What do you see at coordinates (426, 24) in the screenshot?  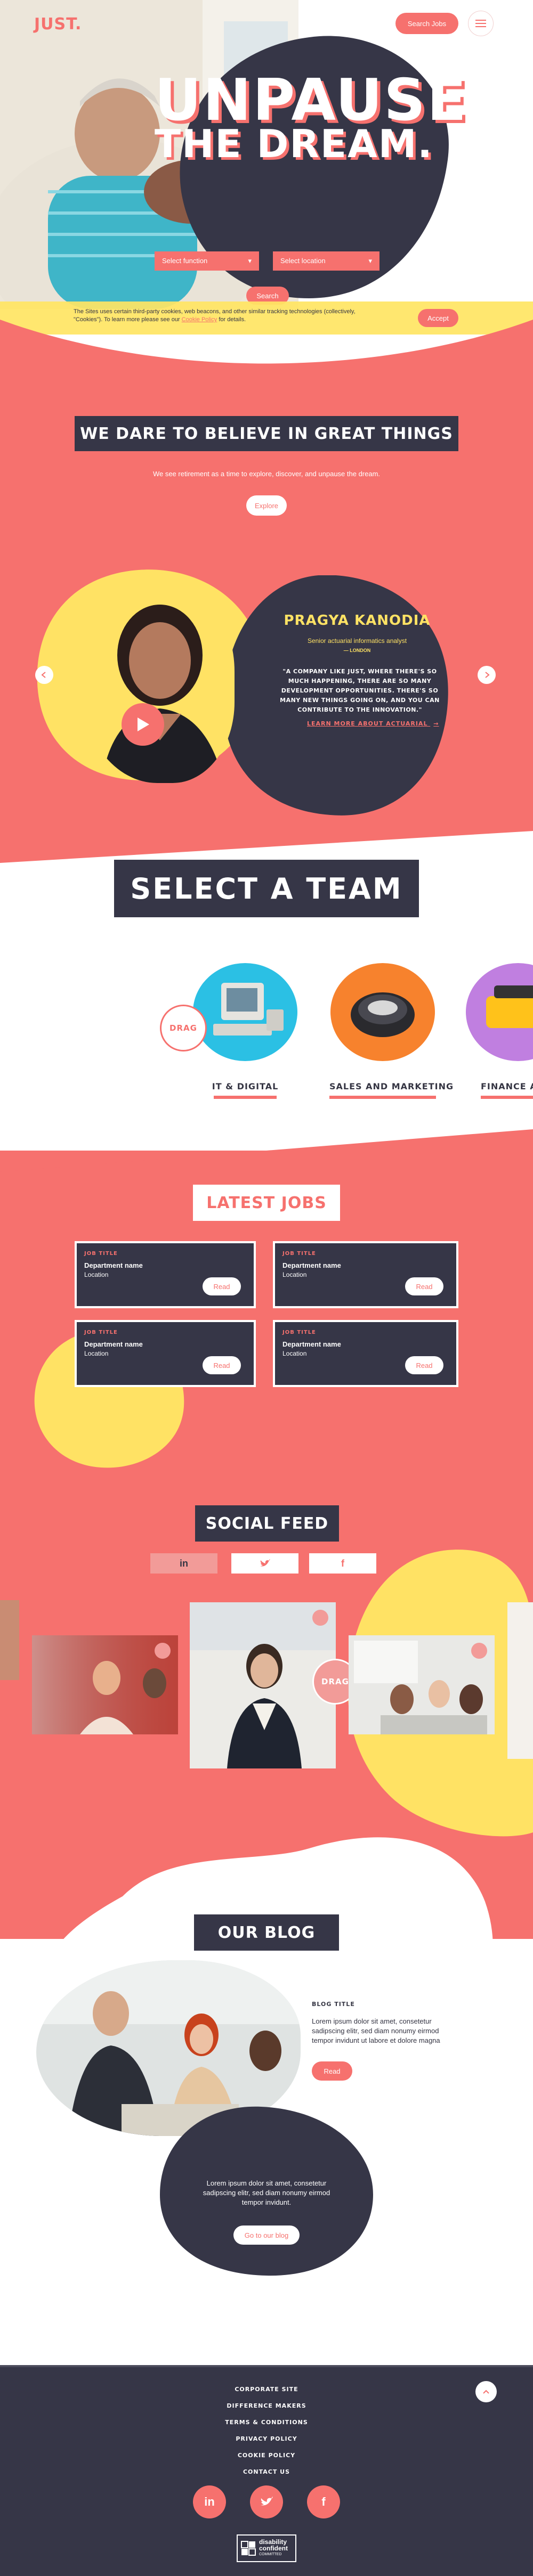 I see `search-jobs-button: Search Jobs` at bounding box center [426, 24].